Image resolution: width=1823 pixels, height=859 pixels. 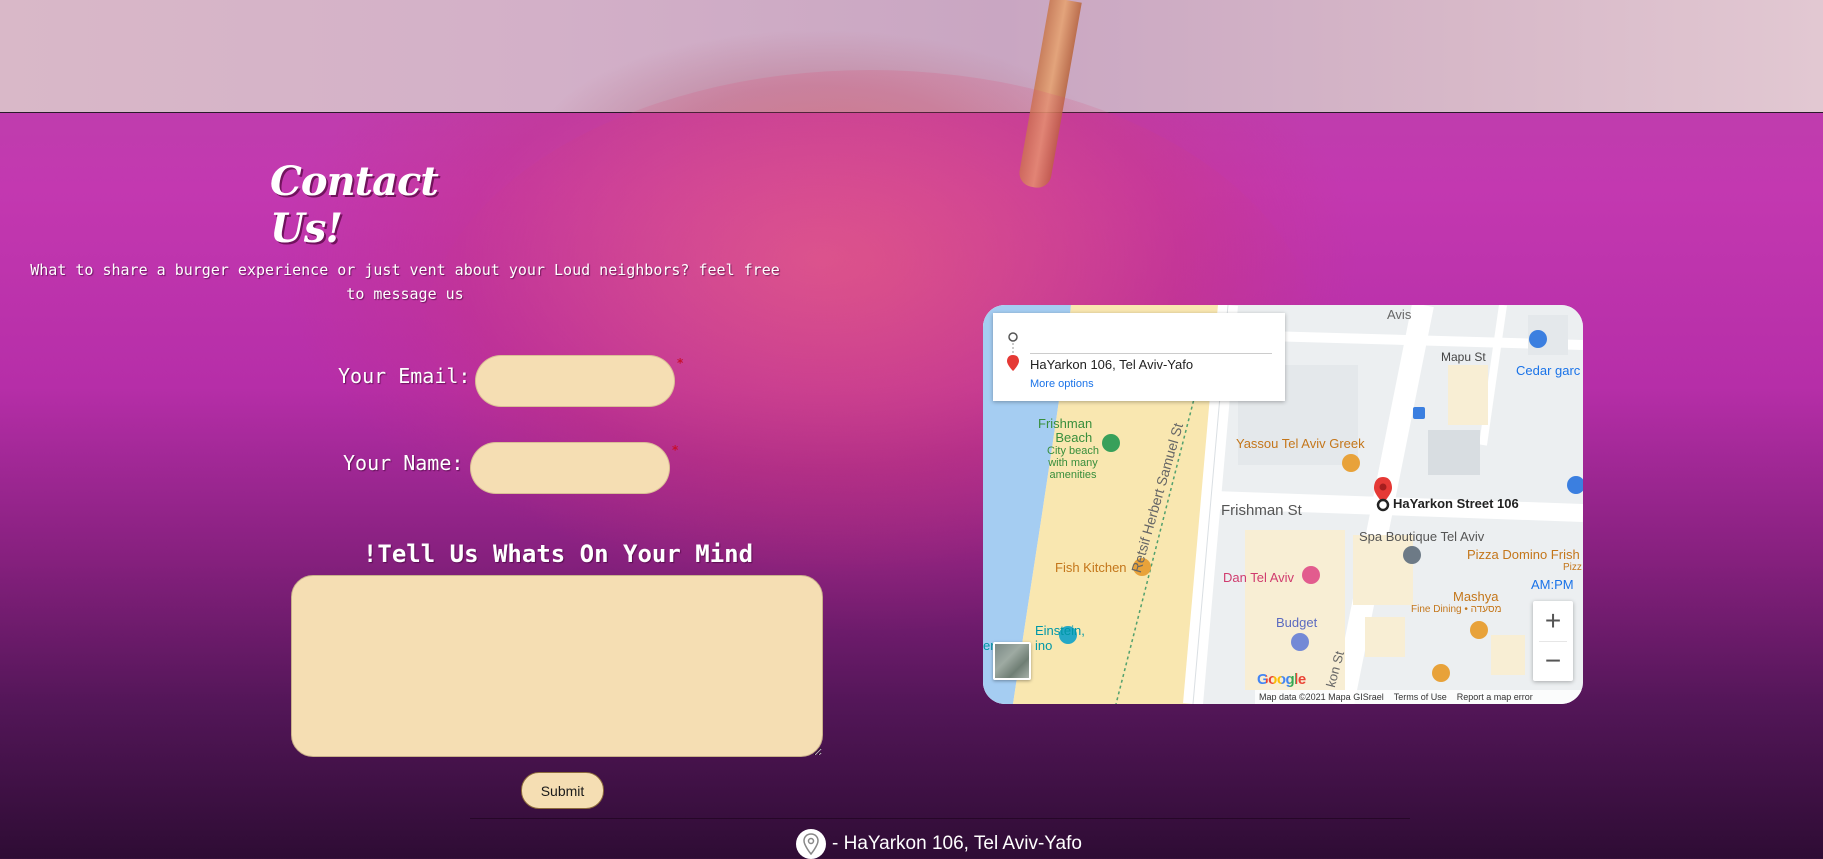 What do you see at coordinates (558, 554) in the screenshot?
I see `message-title: !Tell Us Whats On Your Mind` at bounding box center [558, 554].